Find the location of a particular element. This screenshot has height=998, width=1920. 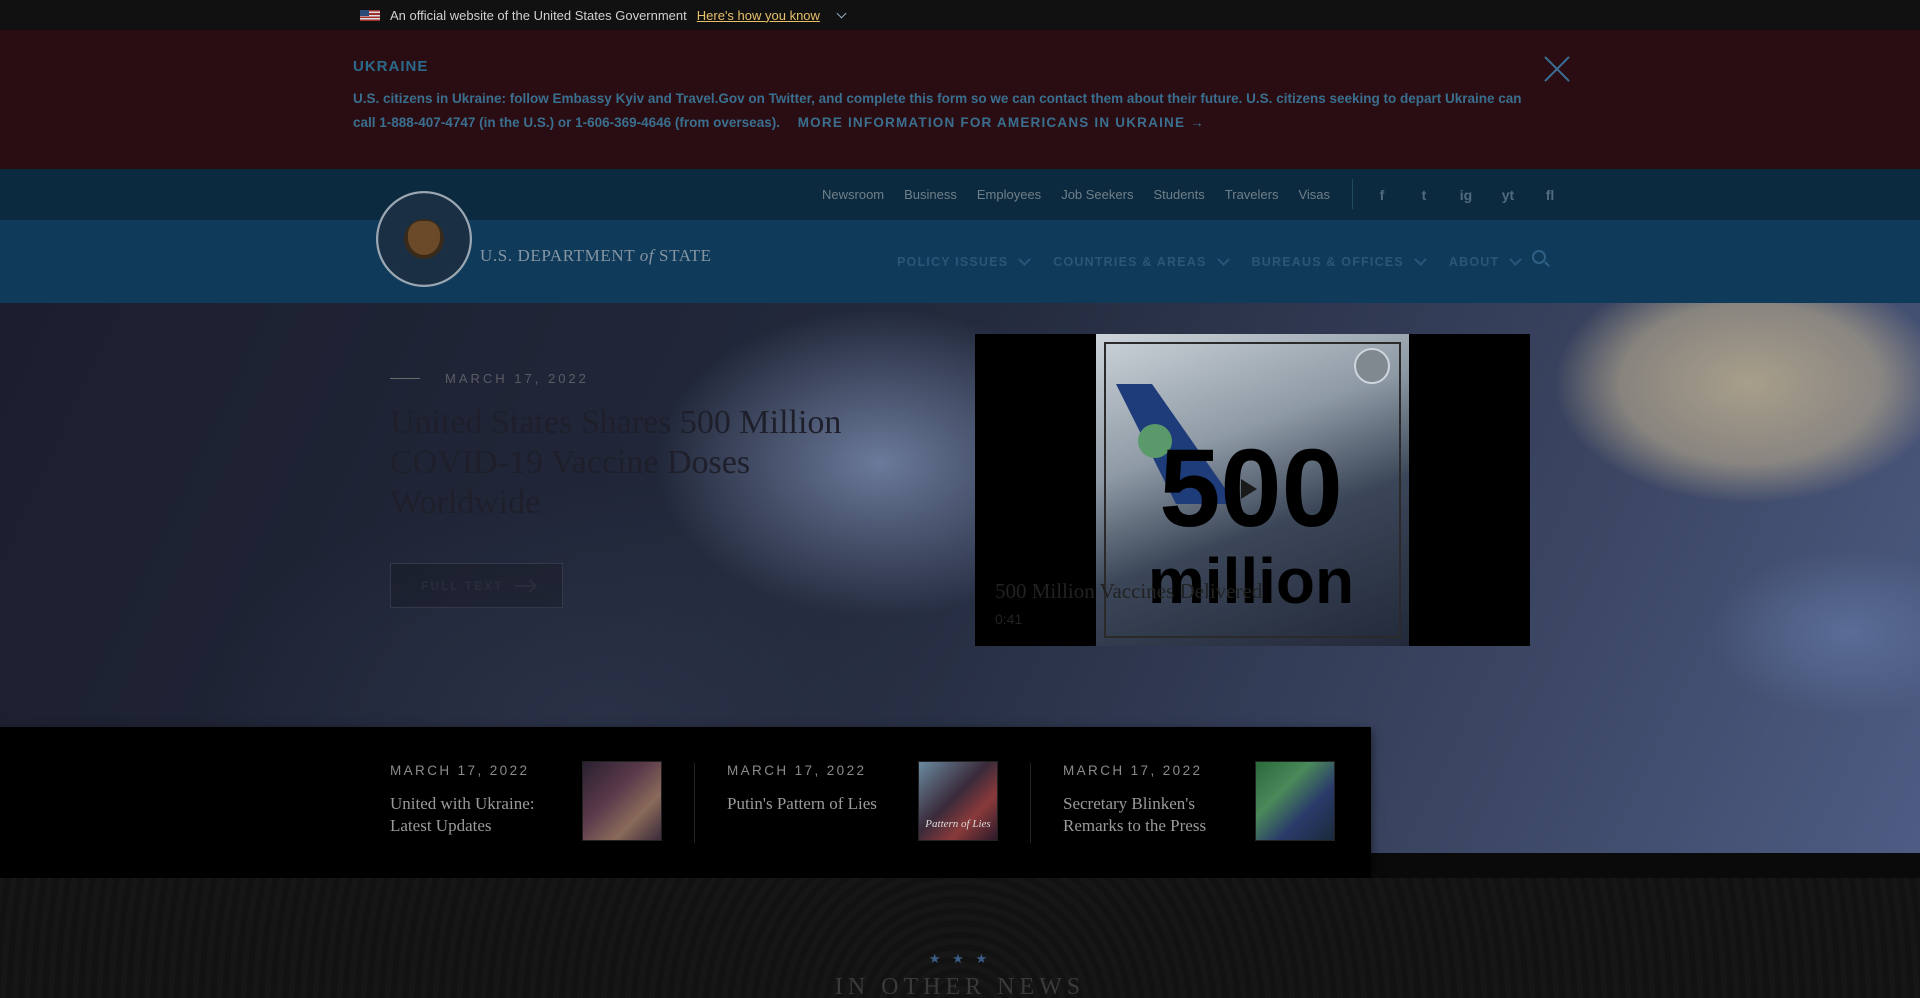

site-brand: U.S. DEPARTMENT of STATE is located at coordinates (596, 256).